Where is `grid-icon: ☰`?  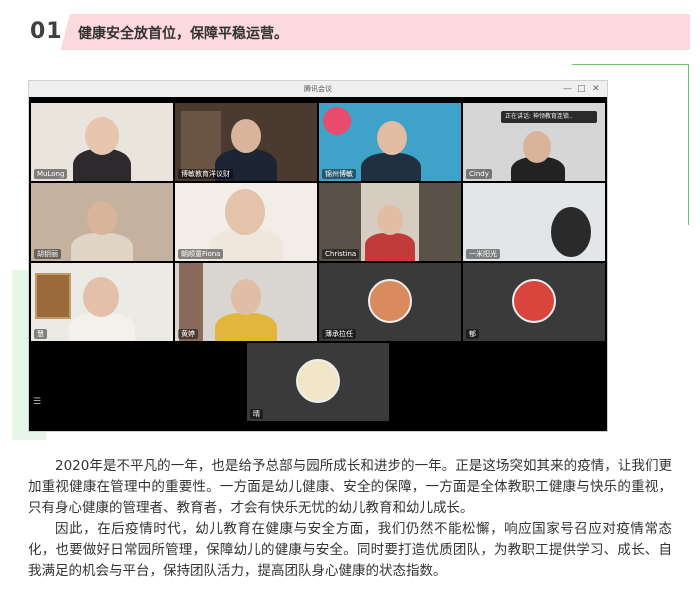 grid-icon: ☰ is located at coordinates (37, 402).